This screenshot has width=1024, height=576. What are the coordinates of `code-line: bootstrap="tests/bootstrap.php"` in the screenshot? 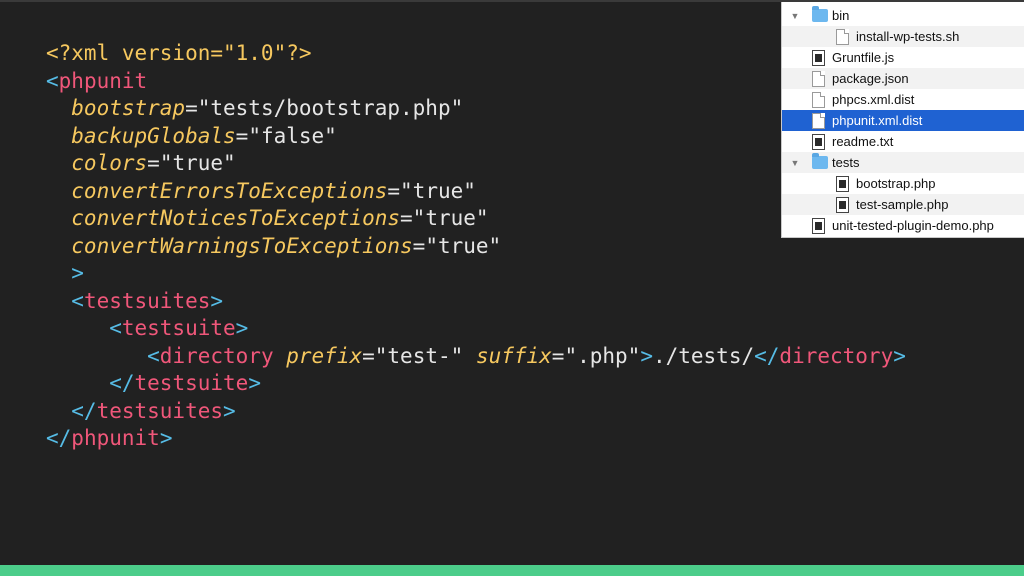 It's located at (476, 109).